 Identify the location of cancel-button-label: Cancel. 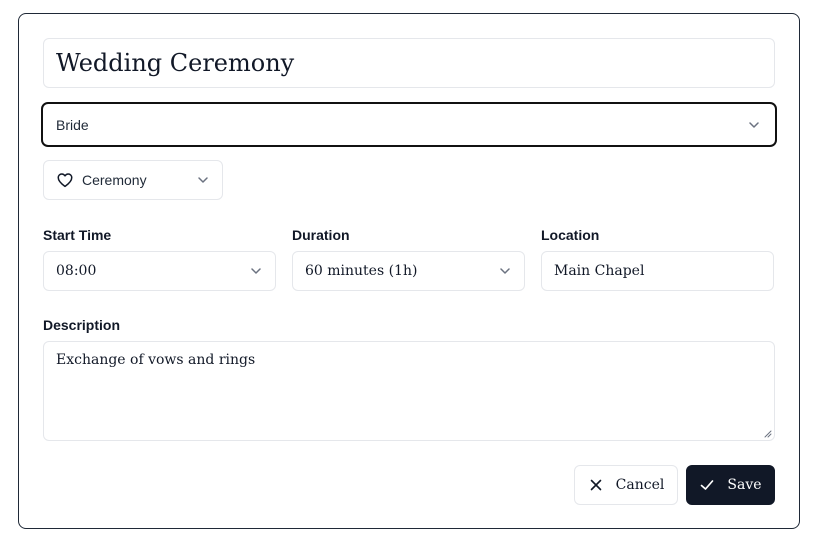
(640, 485).